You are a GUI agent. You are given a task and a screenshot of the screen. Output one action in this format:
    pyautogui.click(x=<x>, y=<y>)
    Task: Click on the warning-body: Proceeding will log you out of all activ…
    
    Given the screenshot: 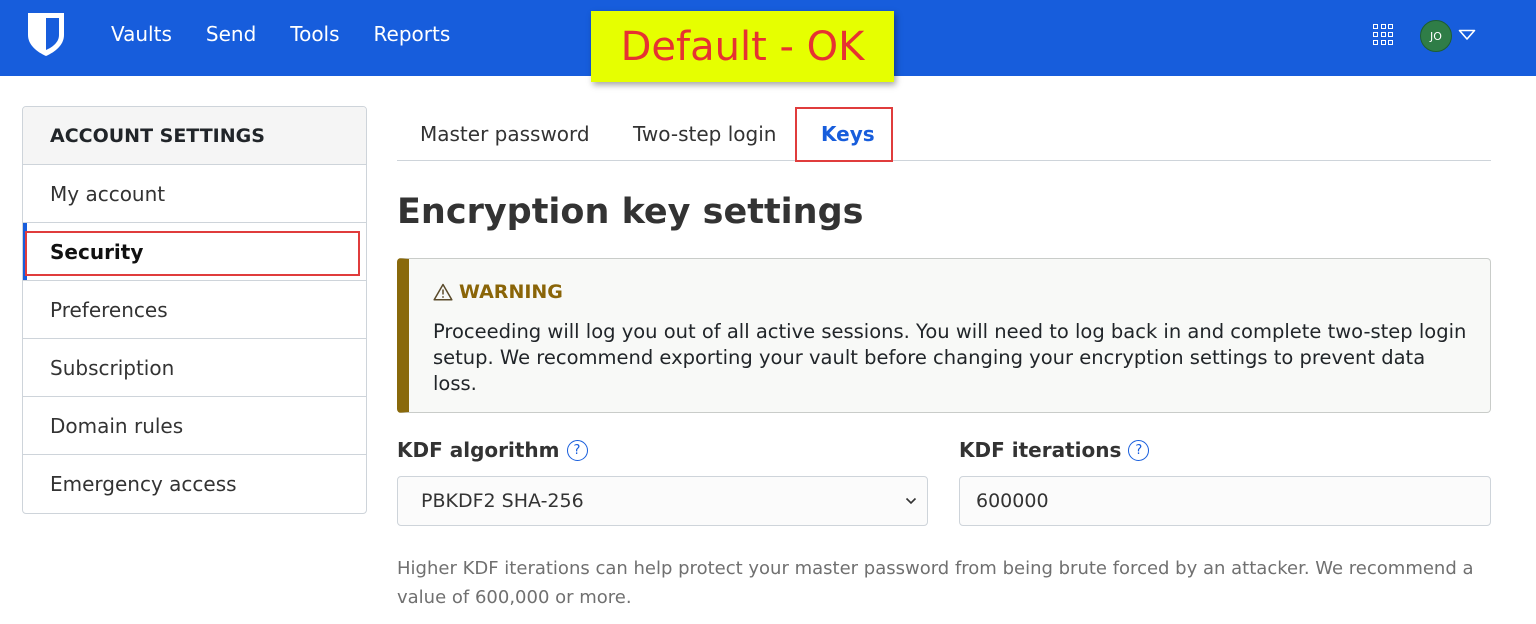 What is the action you would take?
    pyautogui.click(x=950, y=357)
    